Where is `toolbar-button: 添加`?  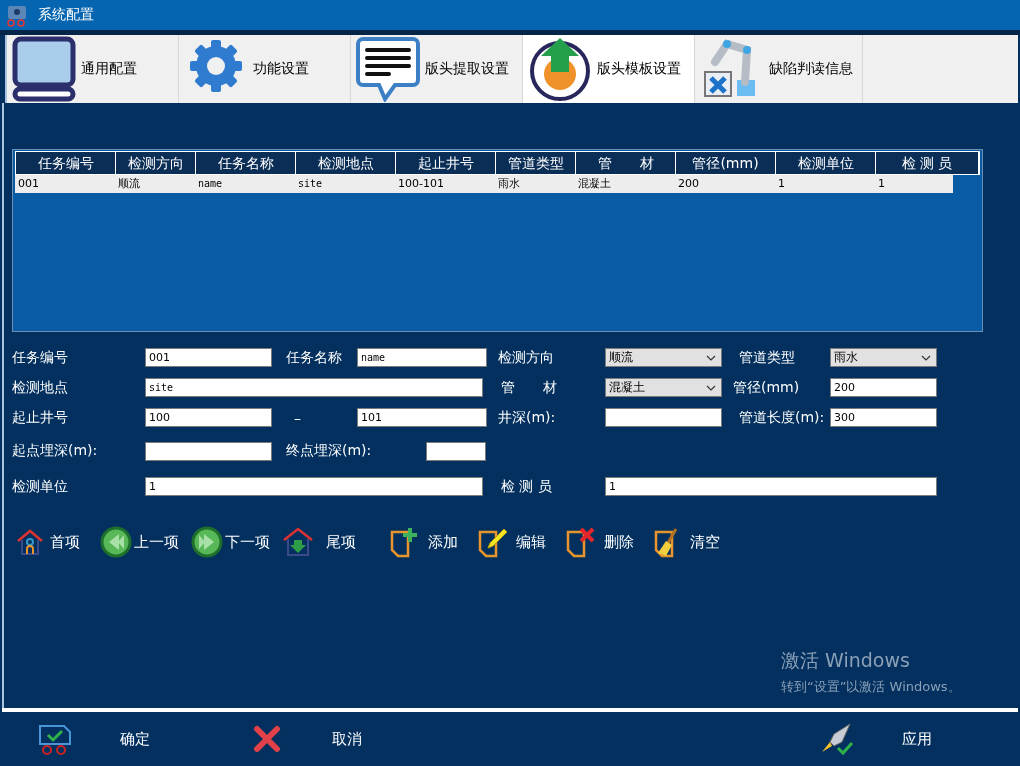
toolbar-button: 添加 is located at coordinates (423, 542).